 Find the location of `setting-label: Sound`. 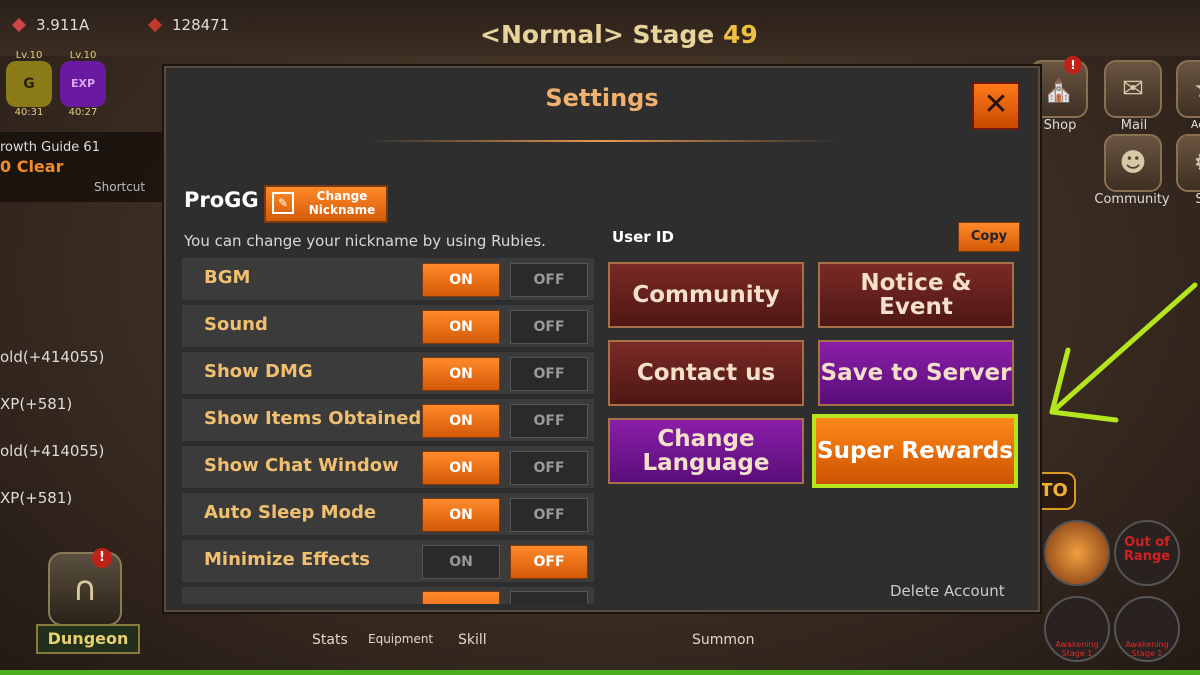

setting-label: Sound is located at coordinates (236, 324).